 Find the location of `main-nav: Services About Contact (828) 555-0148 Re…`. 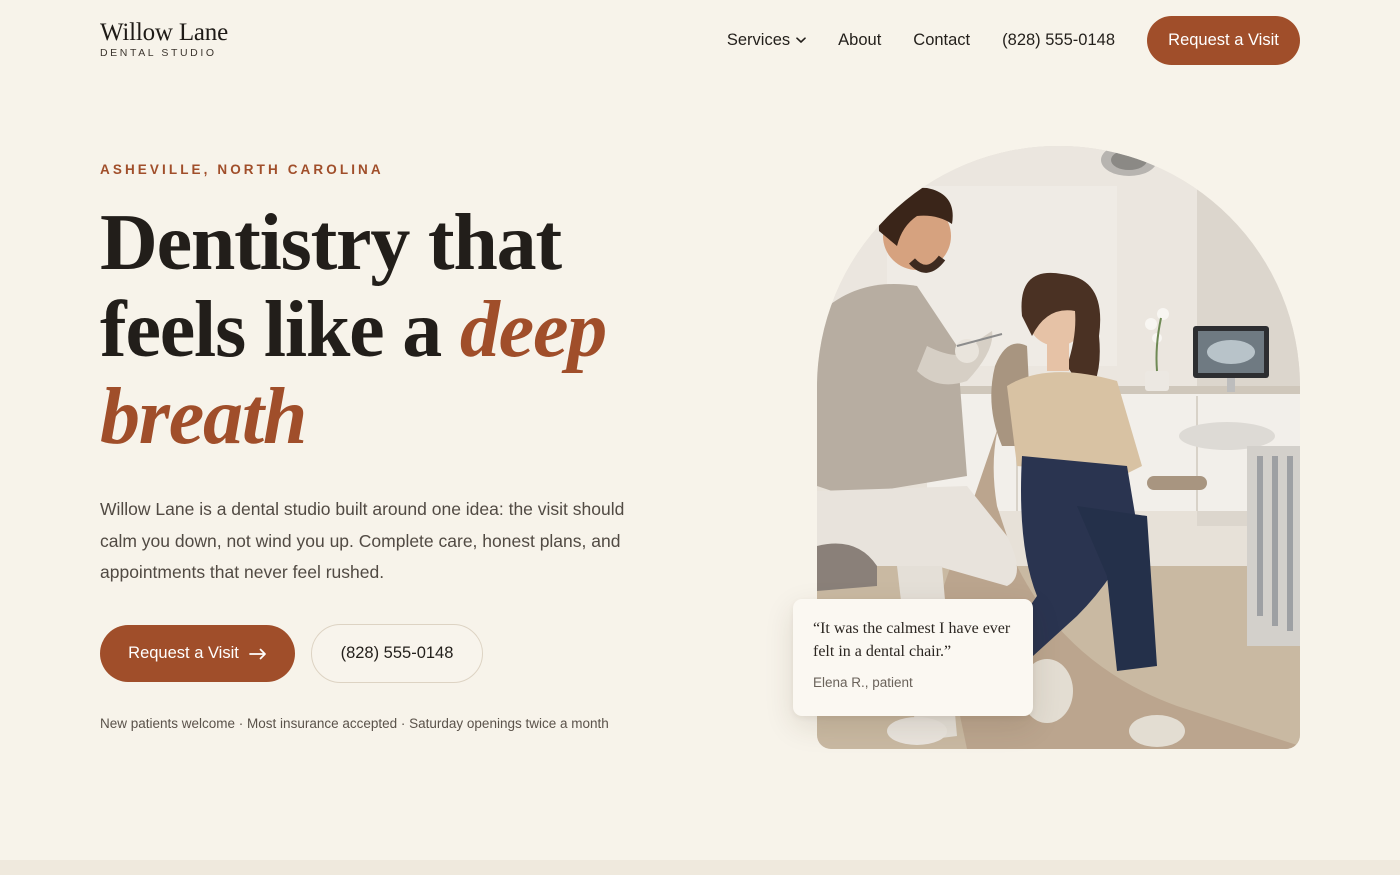

main-nav: Services About Contact (828) 555-0148 Re… is located at coordinates (1013, 40).